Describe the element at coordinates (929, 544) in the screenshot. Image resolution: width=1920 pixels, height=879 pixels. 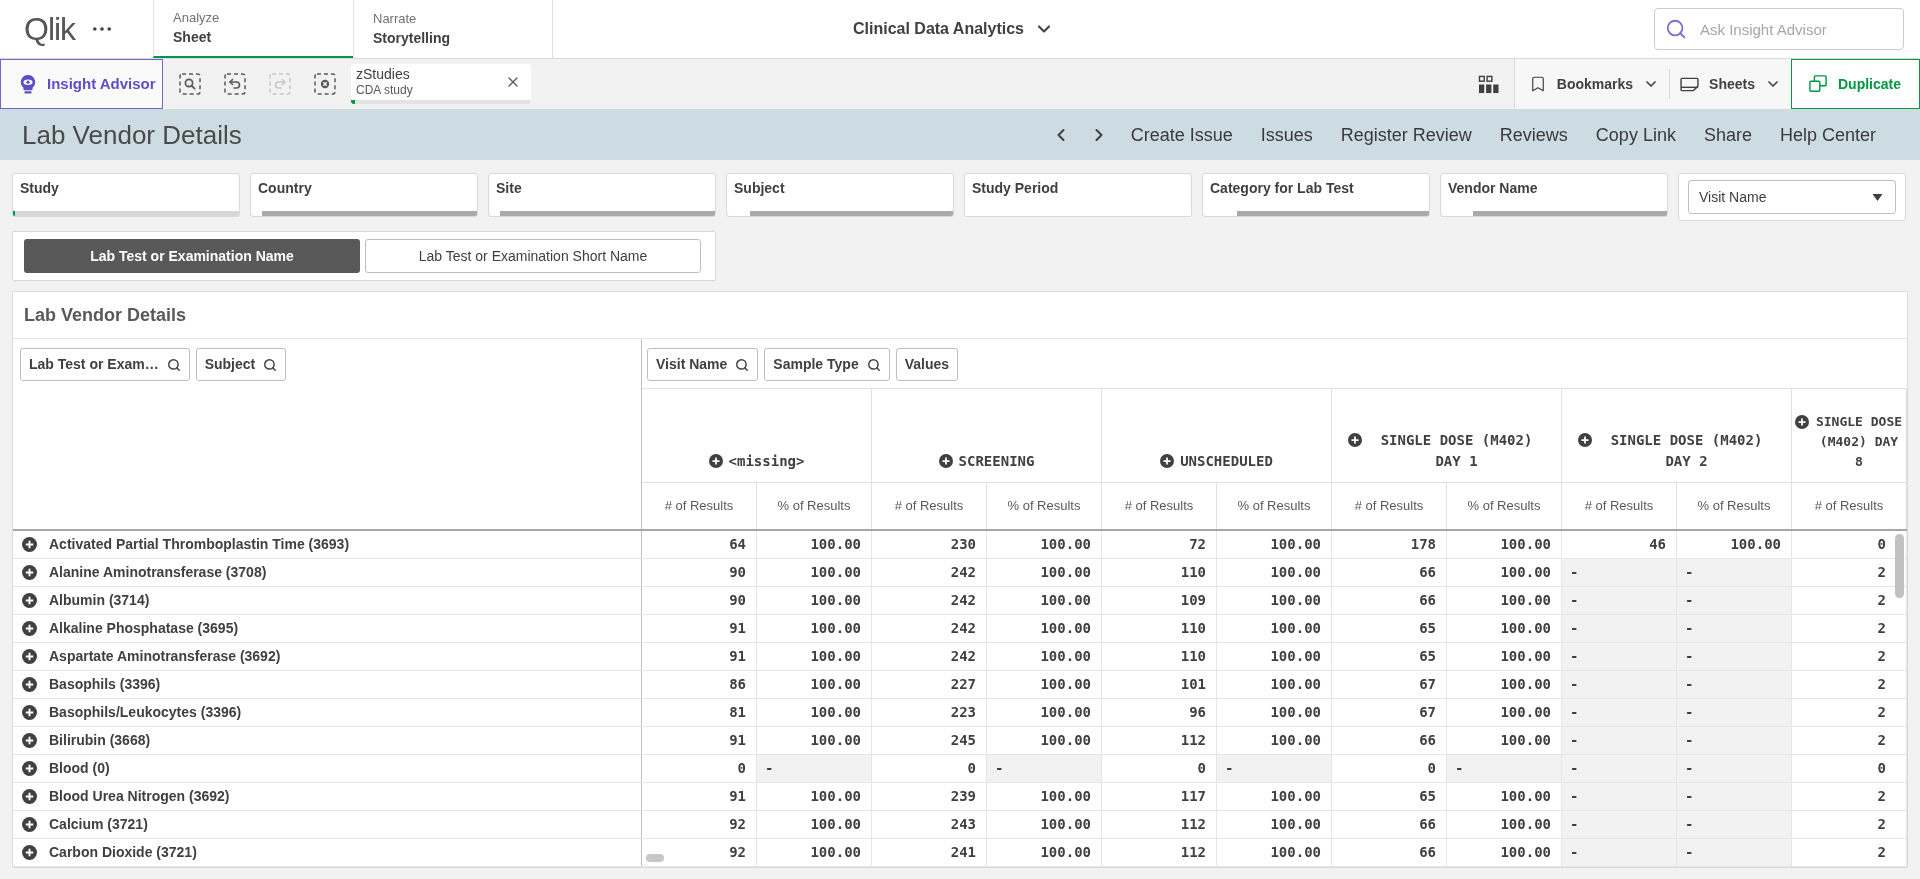
I see `table-cell: 230` at that location.